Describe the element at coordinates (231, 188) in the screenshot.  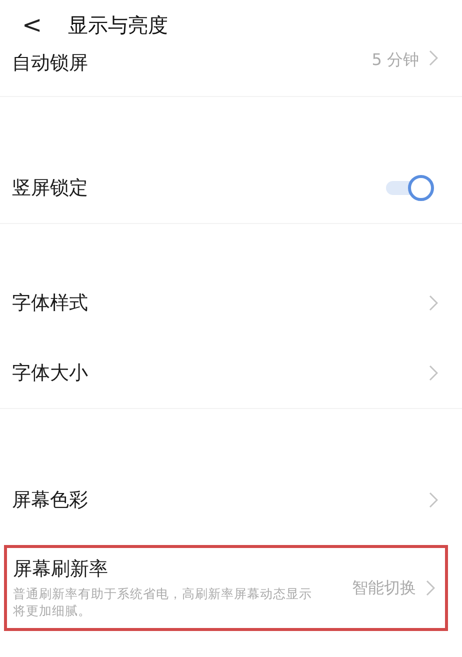
I see `setting-row: 竖屏锁定` at that location.